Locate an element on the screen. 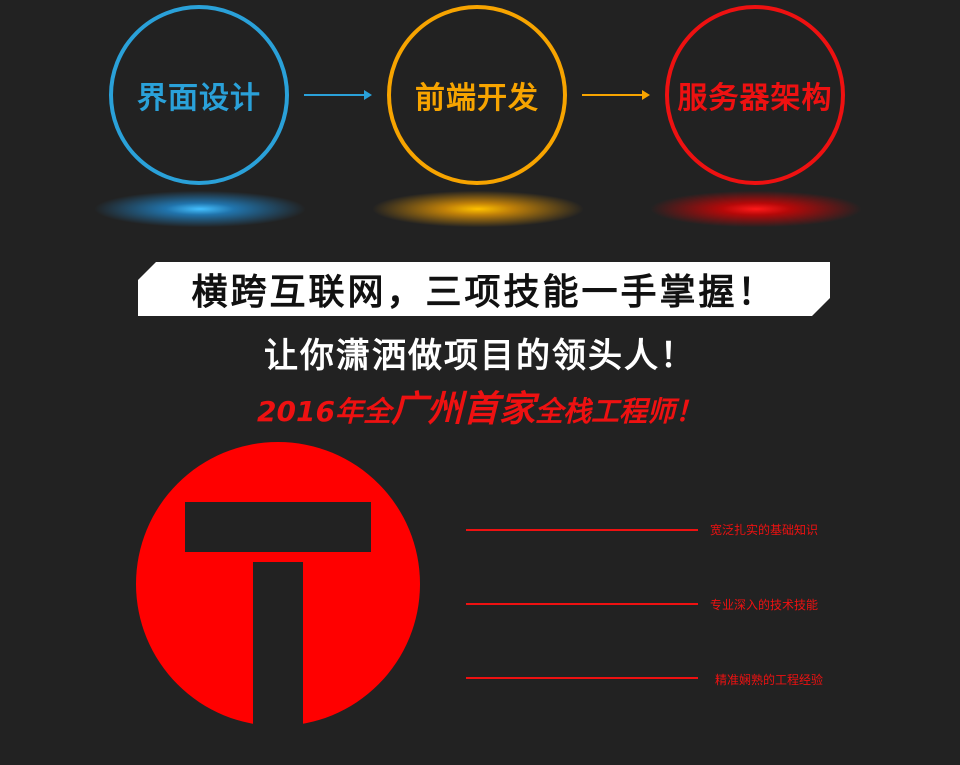  blue-glow is located at coordinates (200, 209).